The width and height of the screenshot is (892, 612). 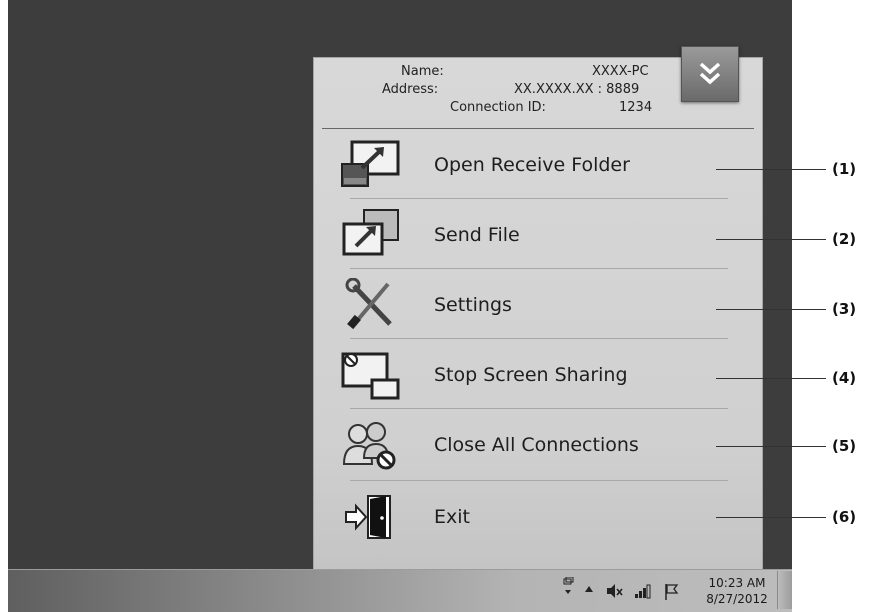 I want to click on menu-item-send-file: Send File, so click(x=535, y=236).